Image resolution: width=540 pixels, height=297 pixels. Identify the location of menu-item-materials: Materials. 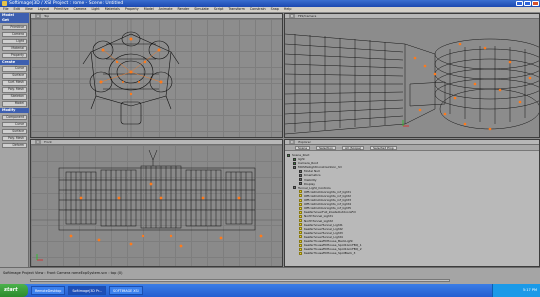
(112, 9).